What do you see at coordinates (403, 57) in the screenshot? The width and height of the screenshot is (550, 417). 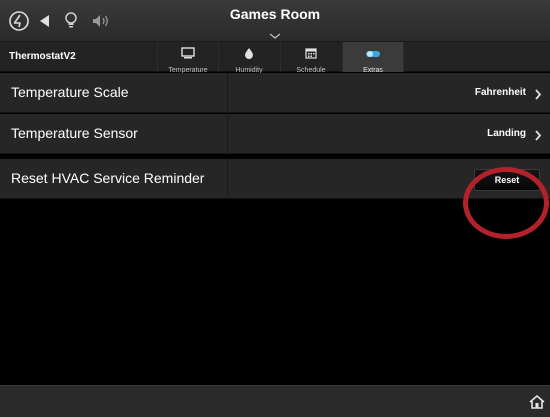 I see `tab-divider` at bounding box center [403, 57].